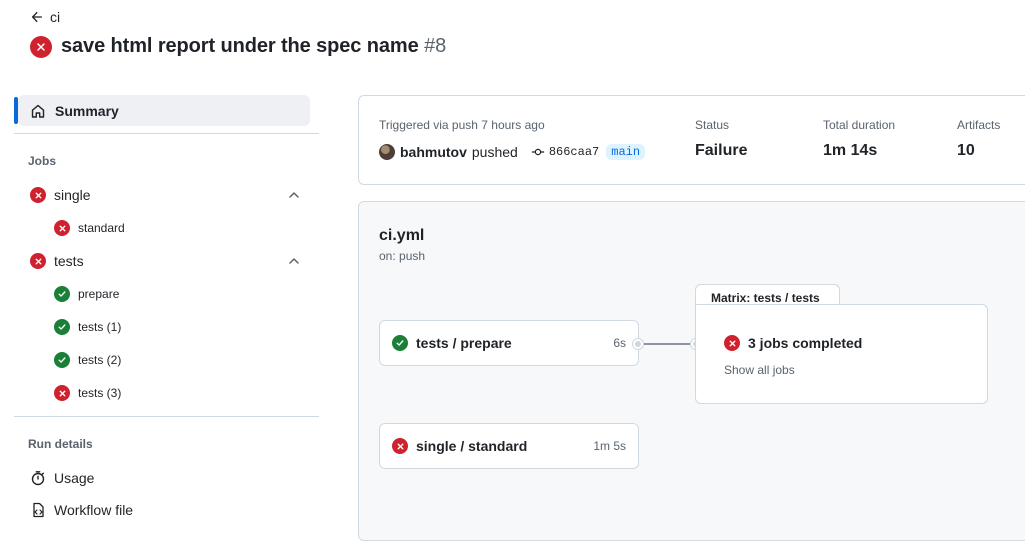 The height and width of the screenshot is (551, 1025). Describe the element at coordinates (72, 195) in the screenshot. I see `job-label: single` at that location.